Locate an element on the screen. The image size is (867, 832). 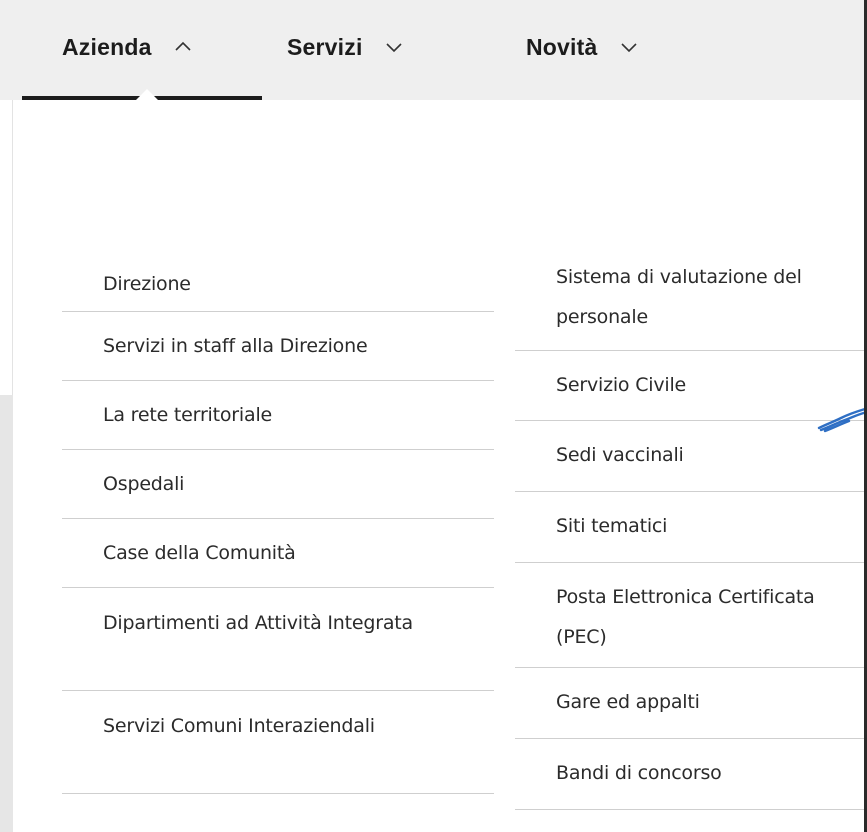
nav-item-servizi: Servizi is located at coordinates (345, 50).